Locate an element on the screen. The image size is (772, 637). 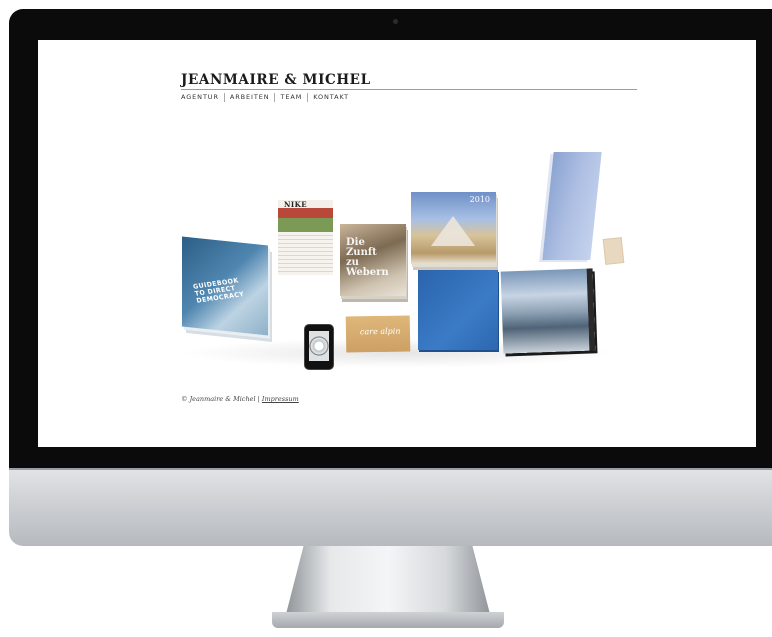
camera-dot is located at coordinates (395, 21).